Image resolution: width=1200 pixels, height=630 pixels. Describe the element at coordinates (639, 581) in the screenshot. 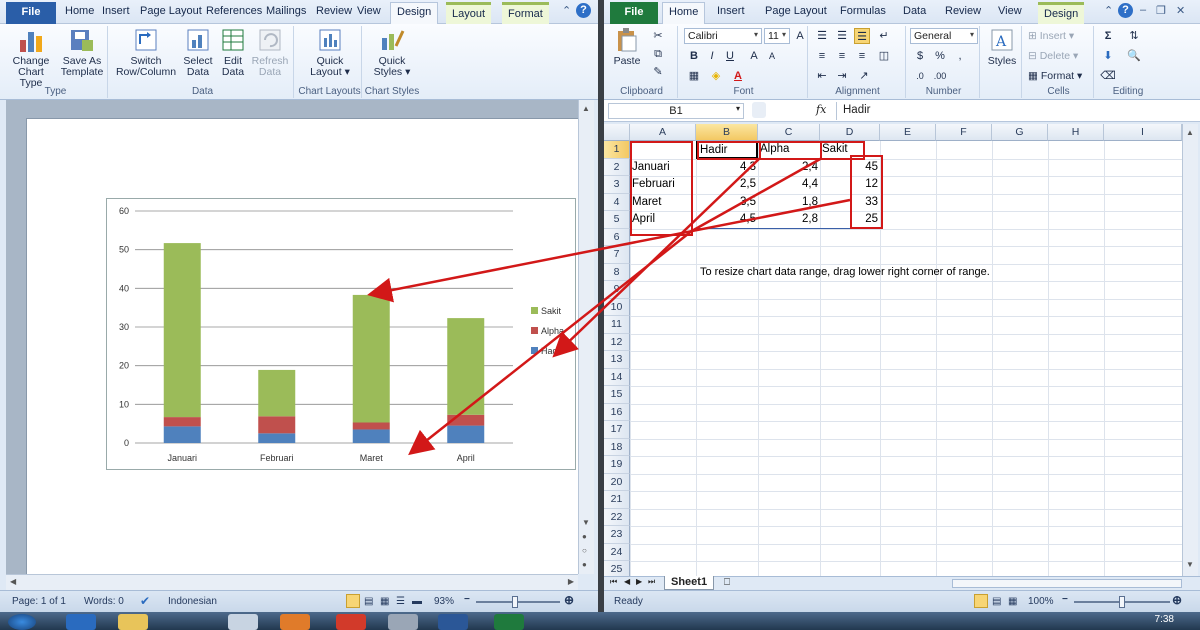

I see `sheet-nav-next-icon: ▶` at that location.